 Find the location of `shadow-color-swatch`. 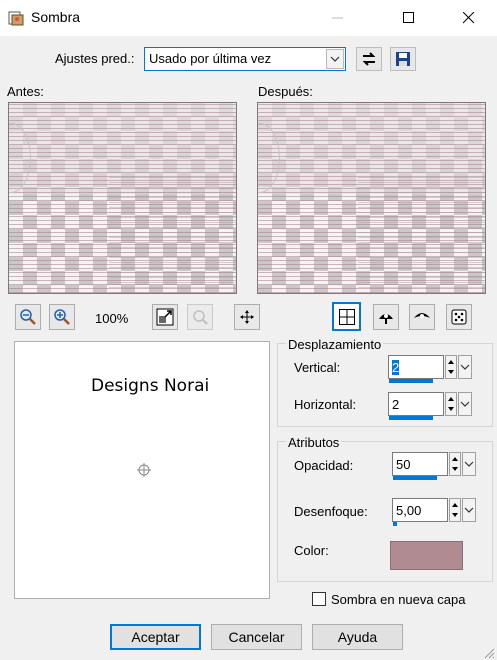

shadow-color-swatch is located at coordinates (426, 555).